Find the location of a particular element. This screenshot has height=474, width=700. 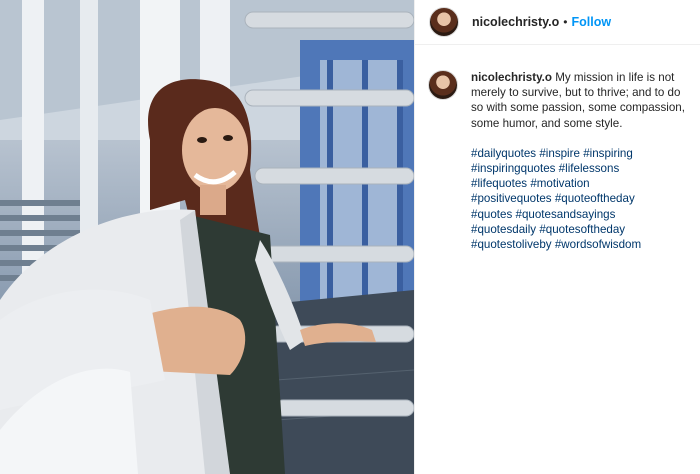

caption-avatar is located at coordinates (443, 85).